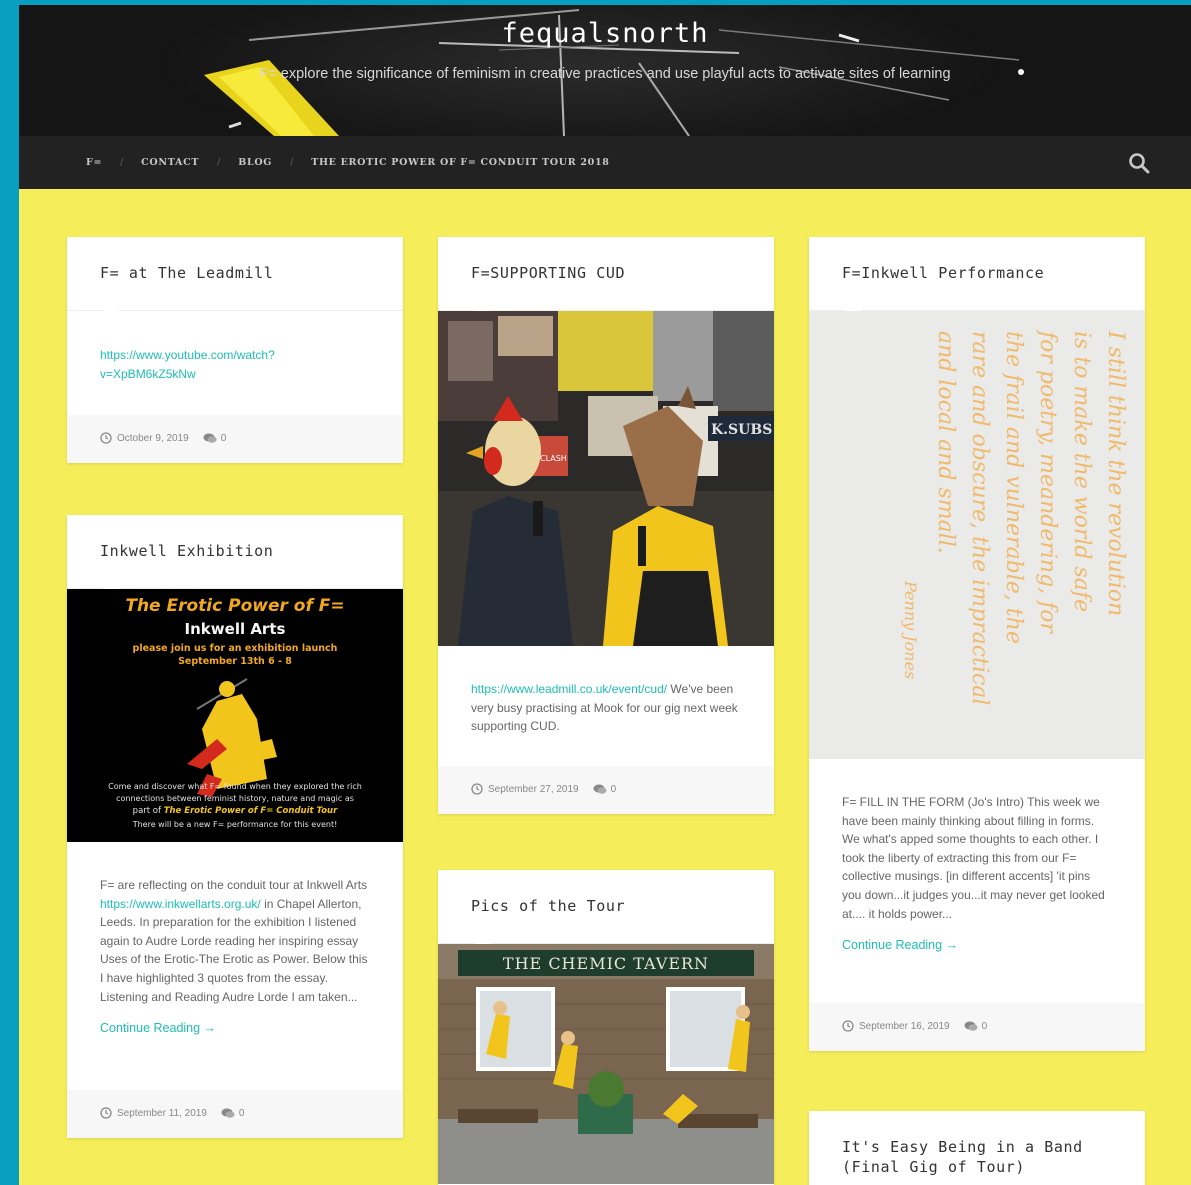 The width and height of the screenshot is (1191, 1185). I want to click on post-header: Pics of the Tour, so click(606, 910).